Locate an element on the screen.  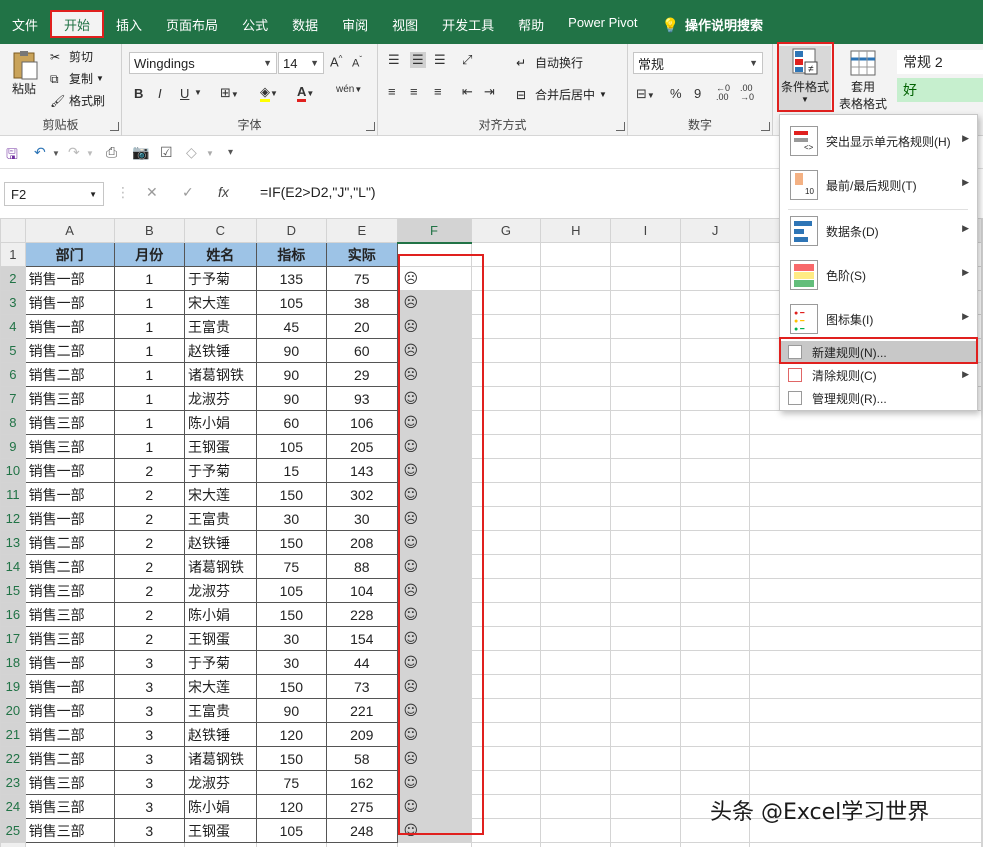
tab-help: 帮助 is located at coordinates (531, 24).